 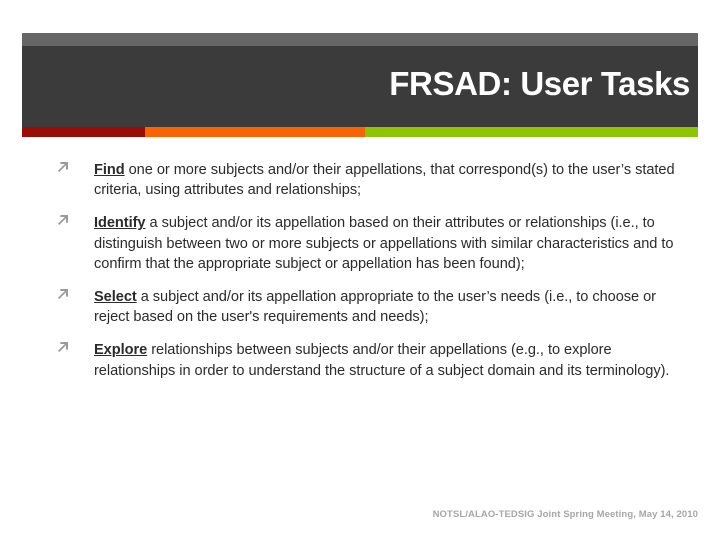 What do you see at coordinates (531, 132) in the screenshot?
I see `accent-stripe-green` at bounding box center [531, 132].